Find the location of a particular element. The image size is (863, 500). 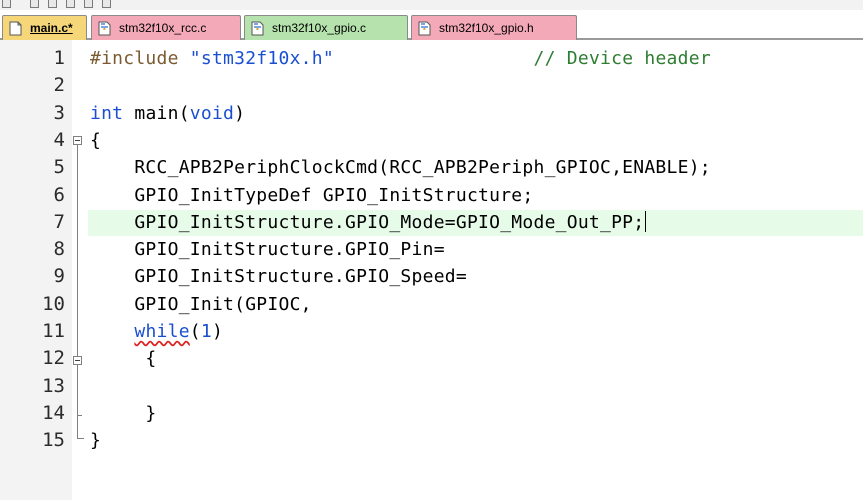

tab-label: stm32f10x_rcc.c is located at coordinates (163, 28).